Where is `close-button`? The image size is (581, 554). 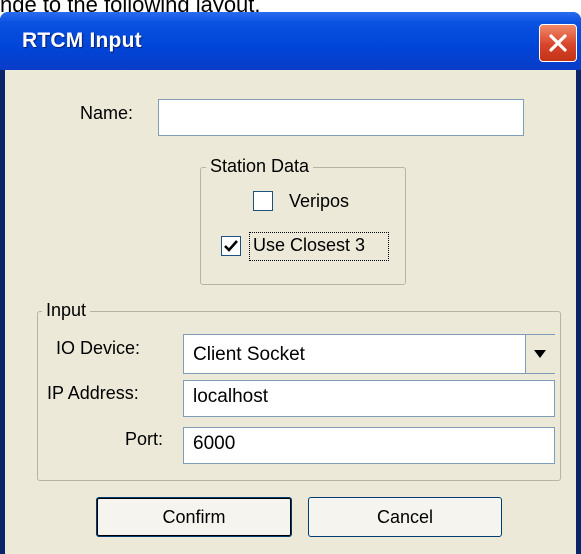
close-button is located at coordinates (558, 43).